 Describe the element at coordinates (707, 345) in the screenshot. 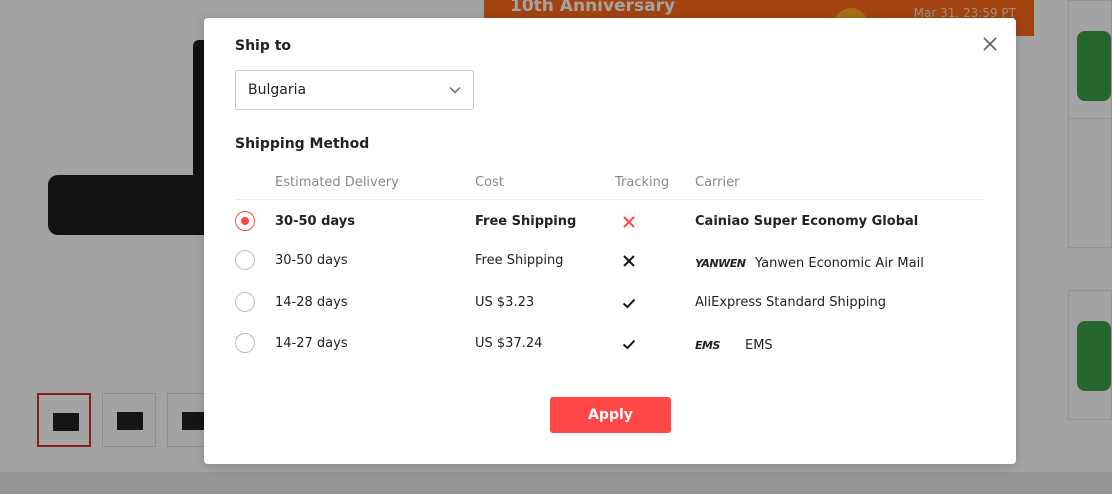

I see `ems-logo: EMS` at that location.